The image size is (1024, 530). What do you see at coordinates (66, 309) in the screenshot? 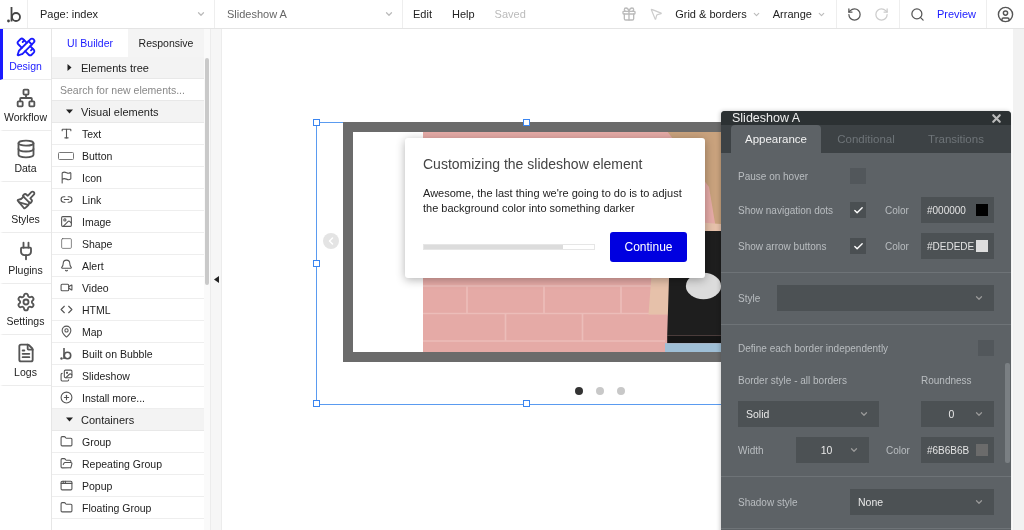
I see `code-icon` at bounding box center [66, 309].